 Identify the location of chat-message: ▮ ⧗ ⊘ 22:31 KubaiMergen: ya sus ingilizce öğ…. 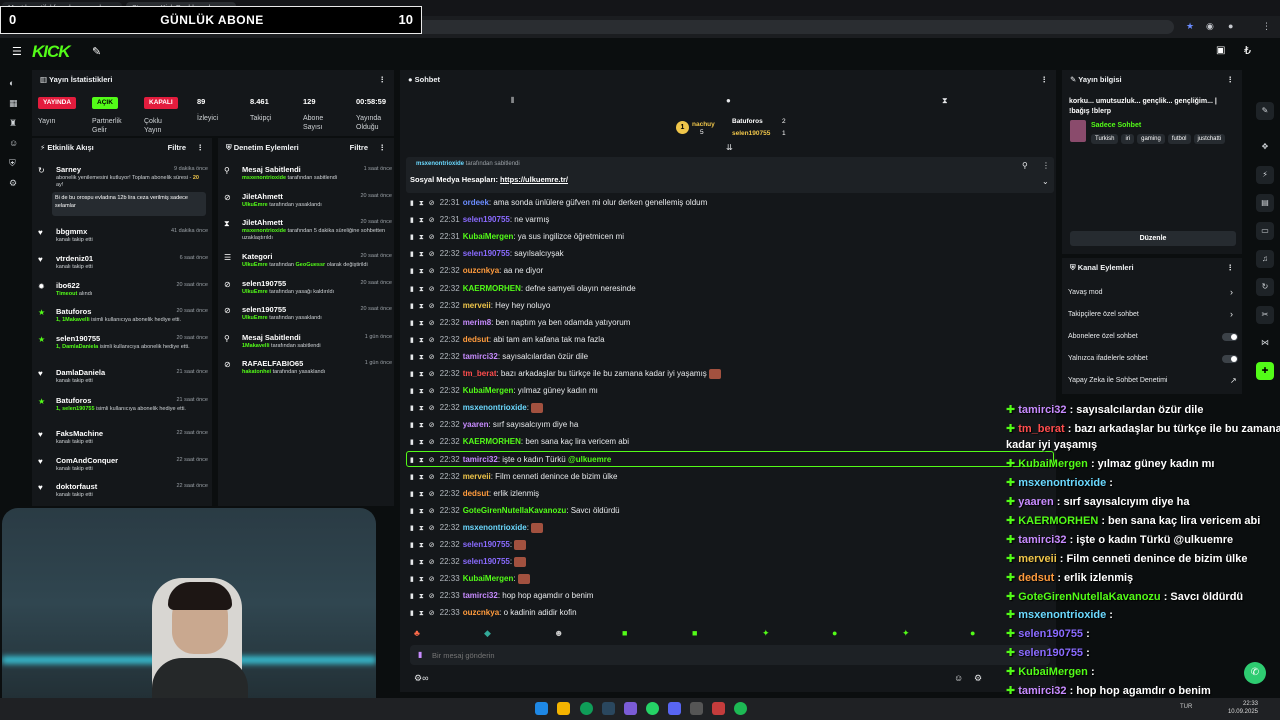
(517, 237).